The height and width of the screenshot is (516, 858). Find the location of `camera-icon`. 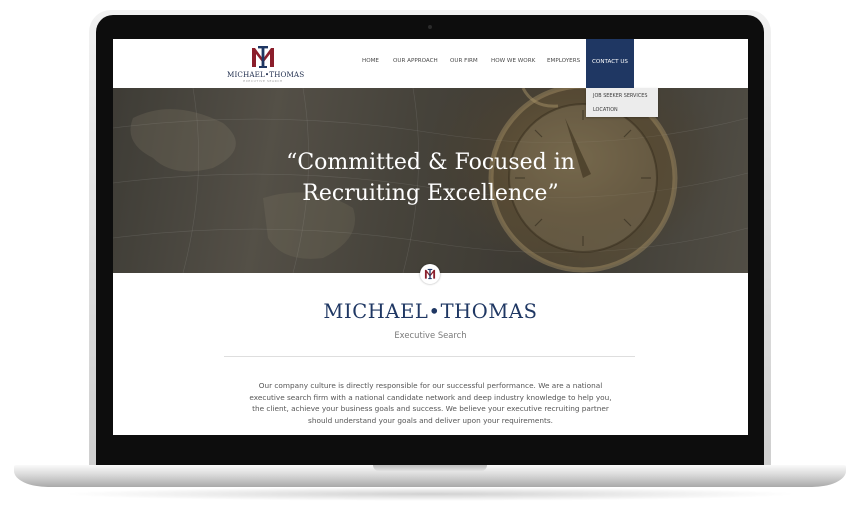

camera-icon is located at coordinates (430, 27).